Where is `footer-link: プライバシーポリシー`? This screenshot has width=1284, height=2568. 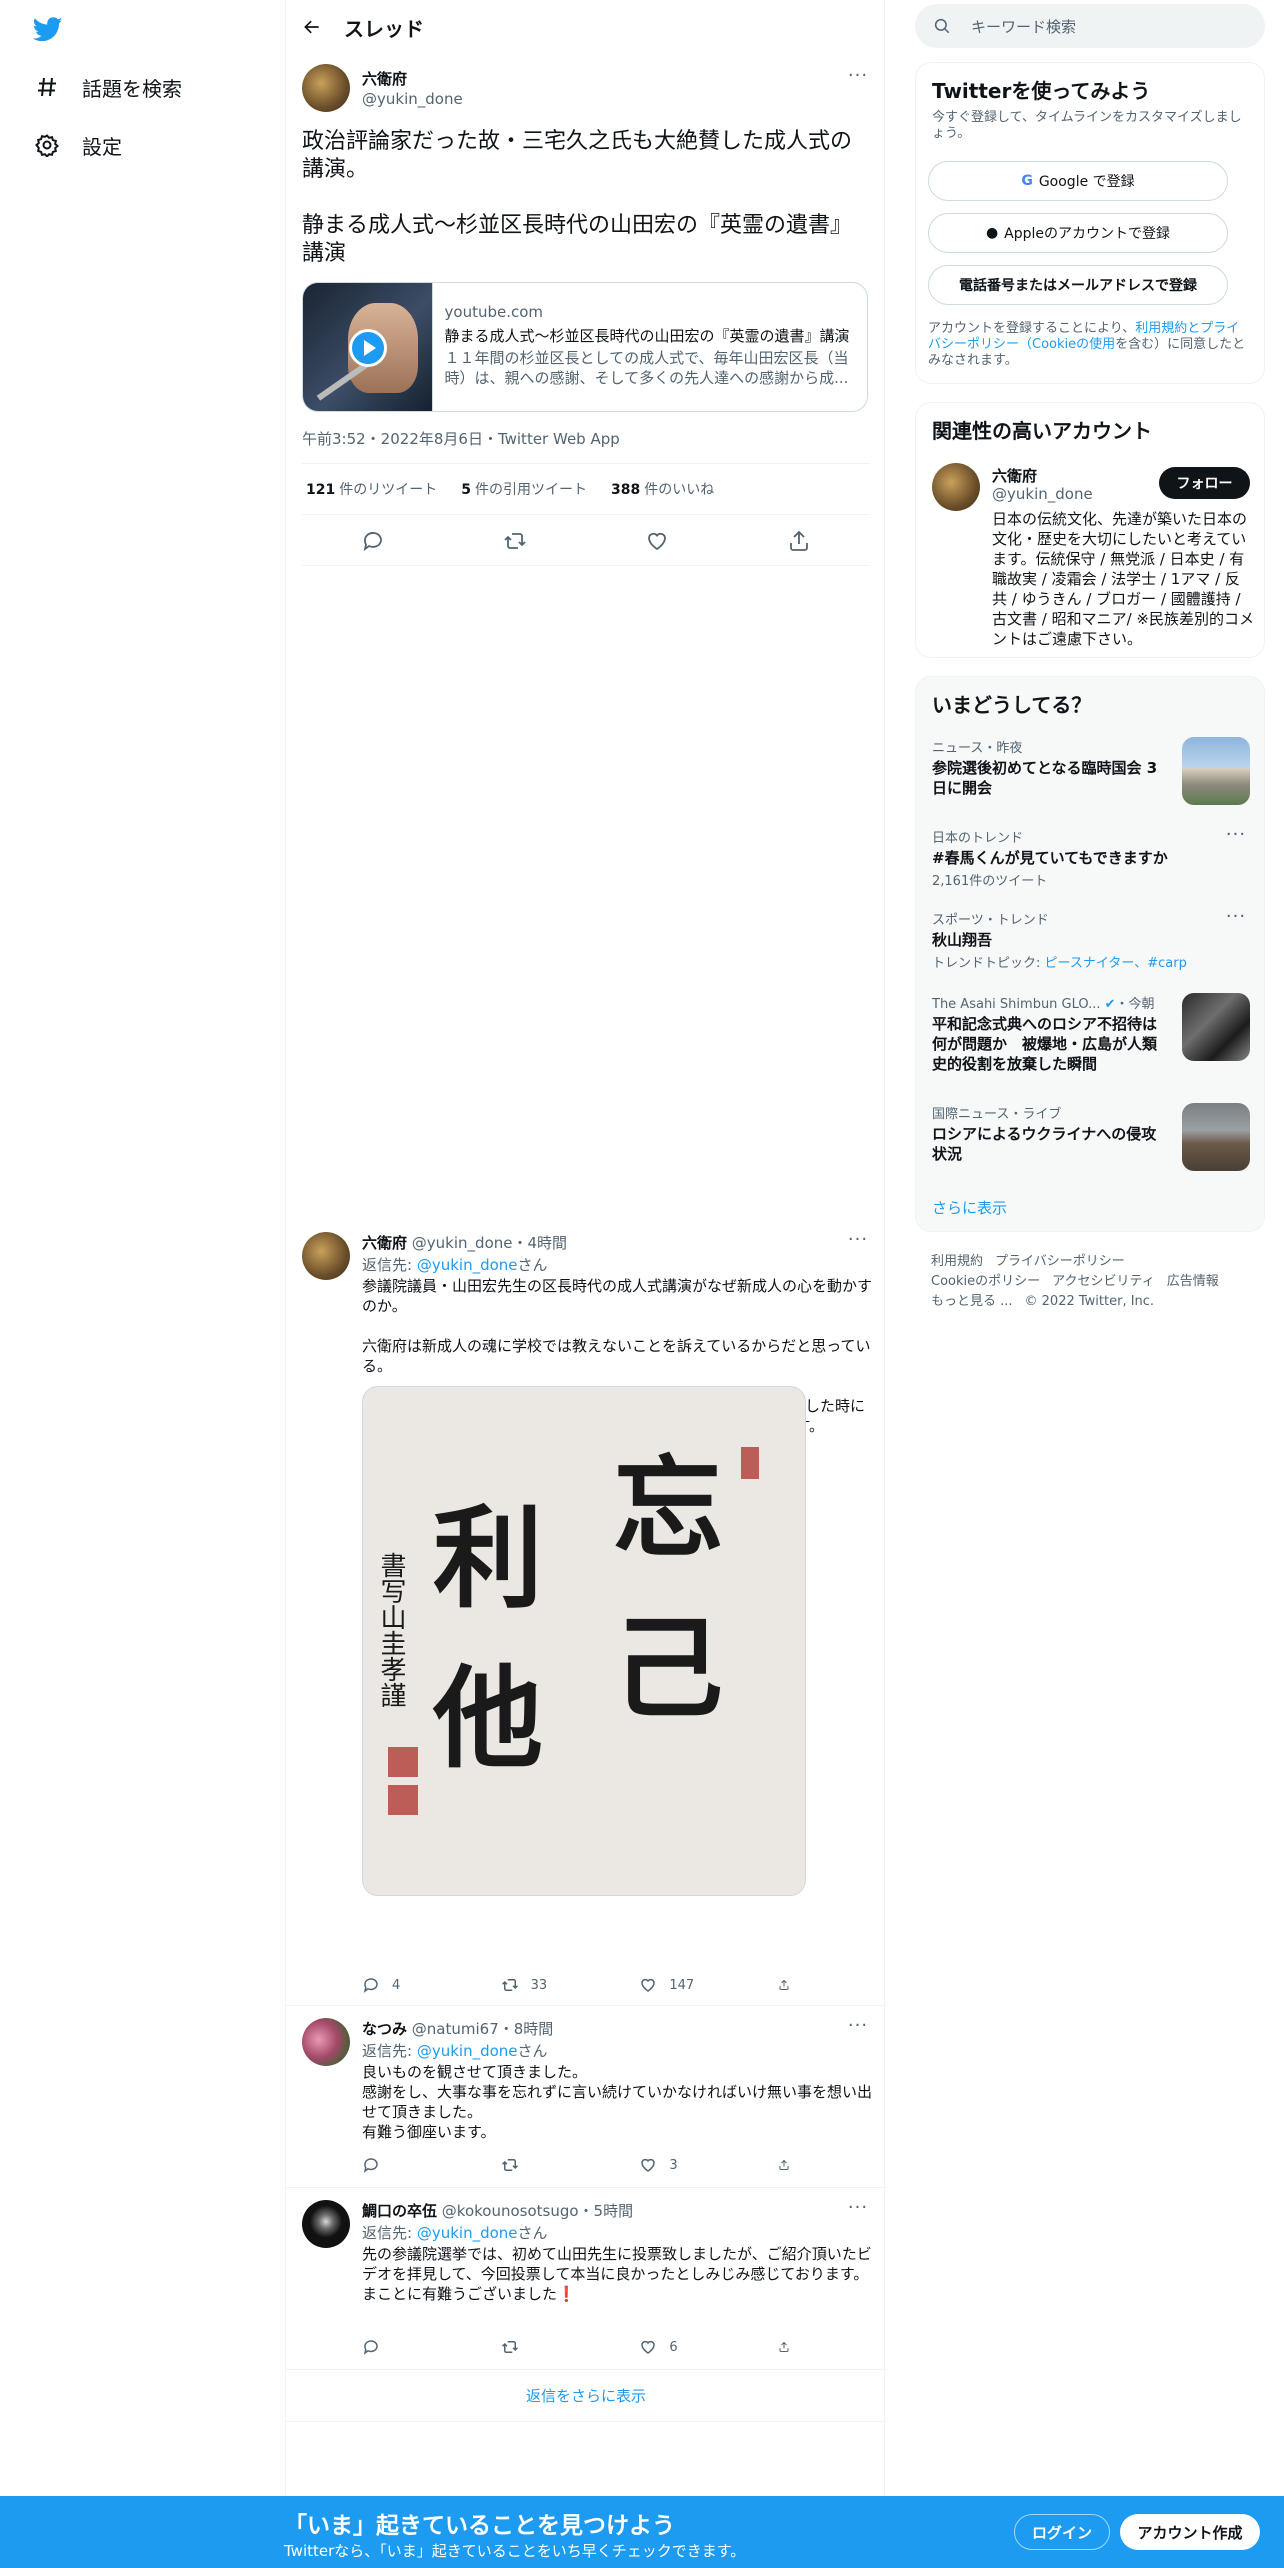 footer-link: プライバシーポリシー is located at coordinates (1060, 1261).